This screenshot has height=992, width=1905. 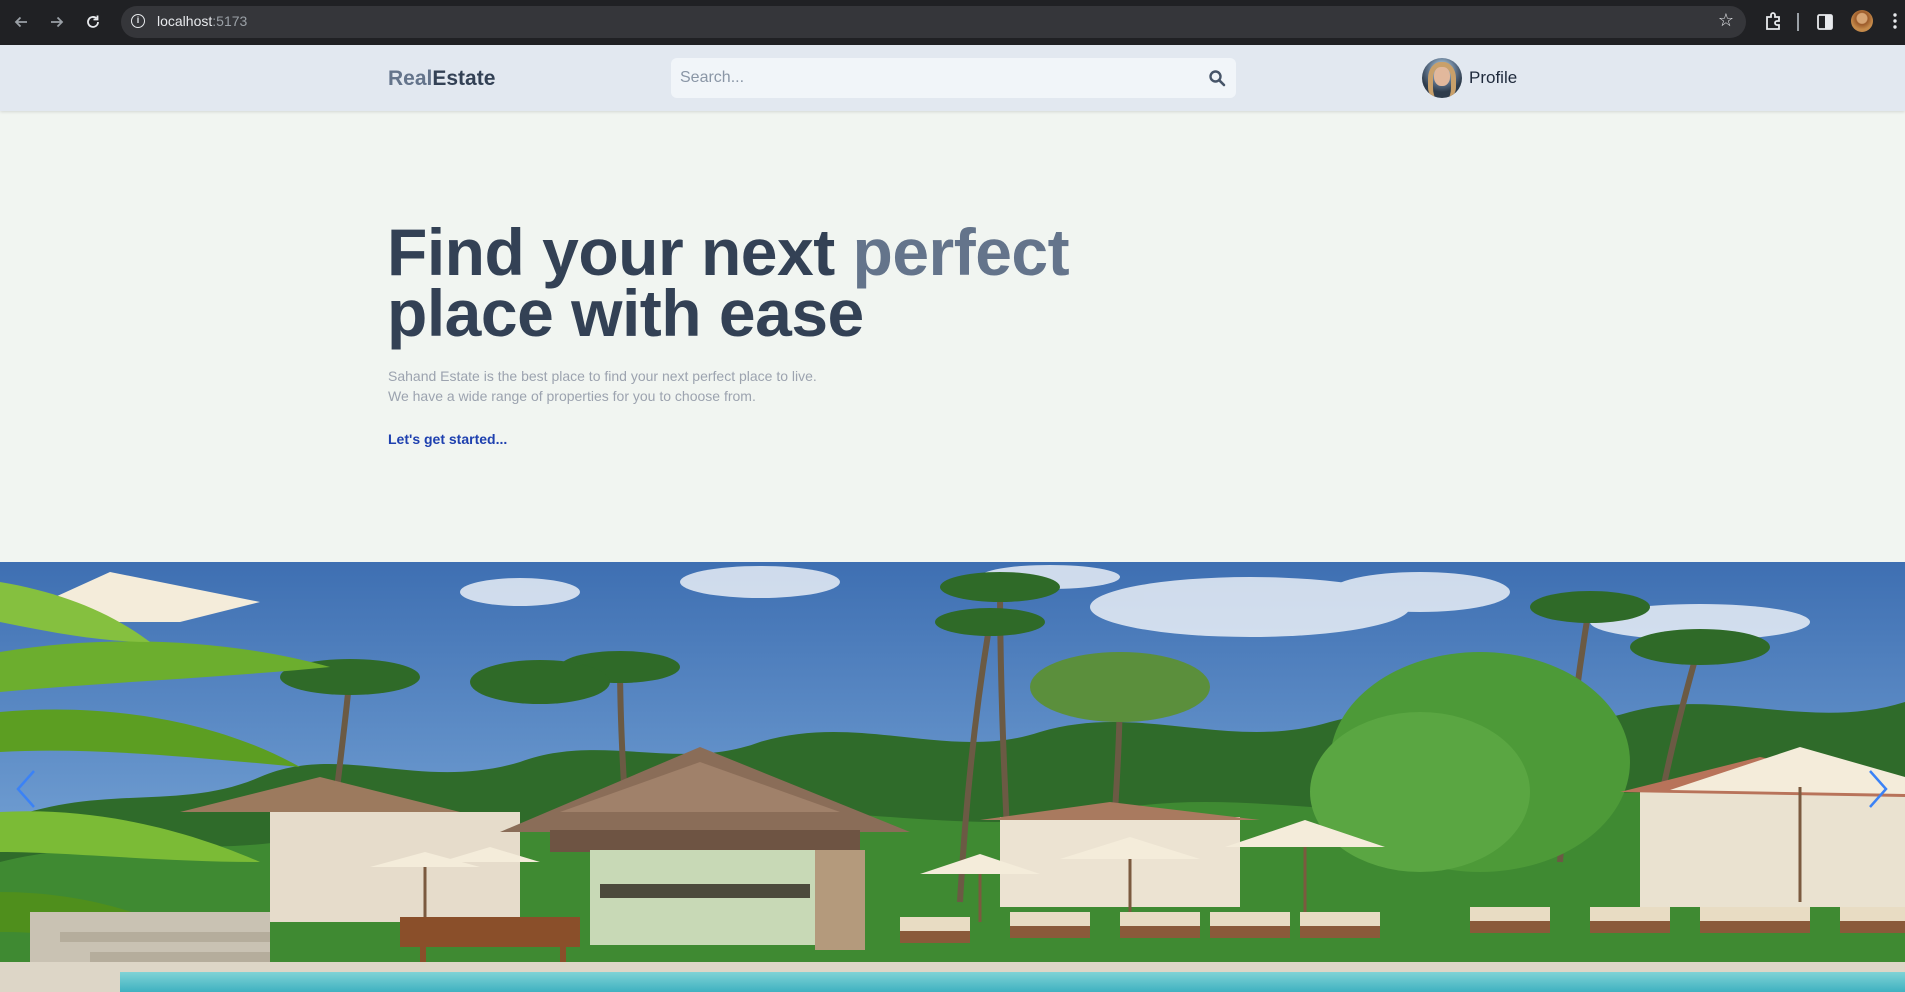 I want to click on browser-toolbar: i localhost:5173 ☆, so click(x=952, y=22).